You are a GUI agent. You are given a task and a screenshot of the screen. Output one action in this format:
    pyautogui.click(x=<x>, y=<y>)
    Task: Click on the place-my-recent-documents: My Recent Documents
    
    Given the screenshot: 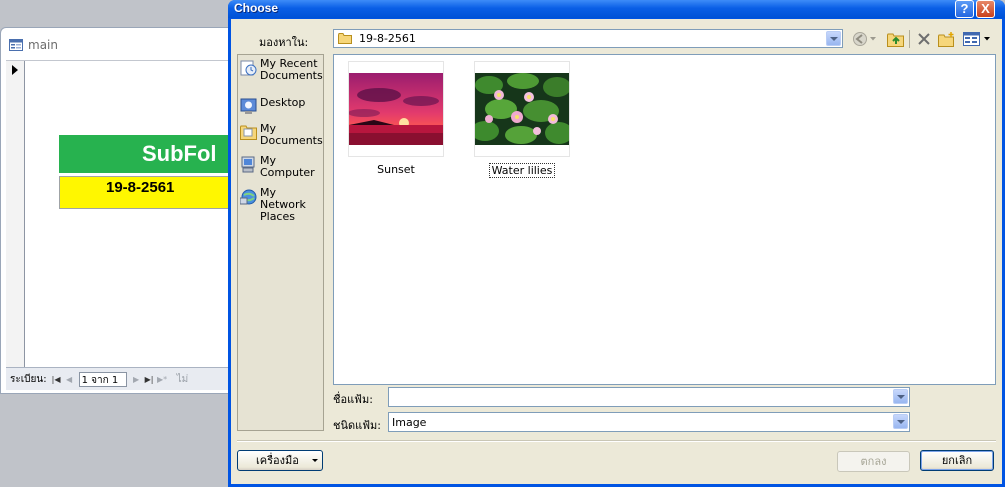 What is the action you would take?
    pyautogui.click(x=282, y=70)
    